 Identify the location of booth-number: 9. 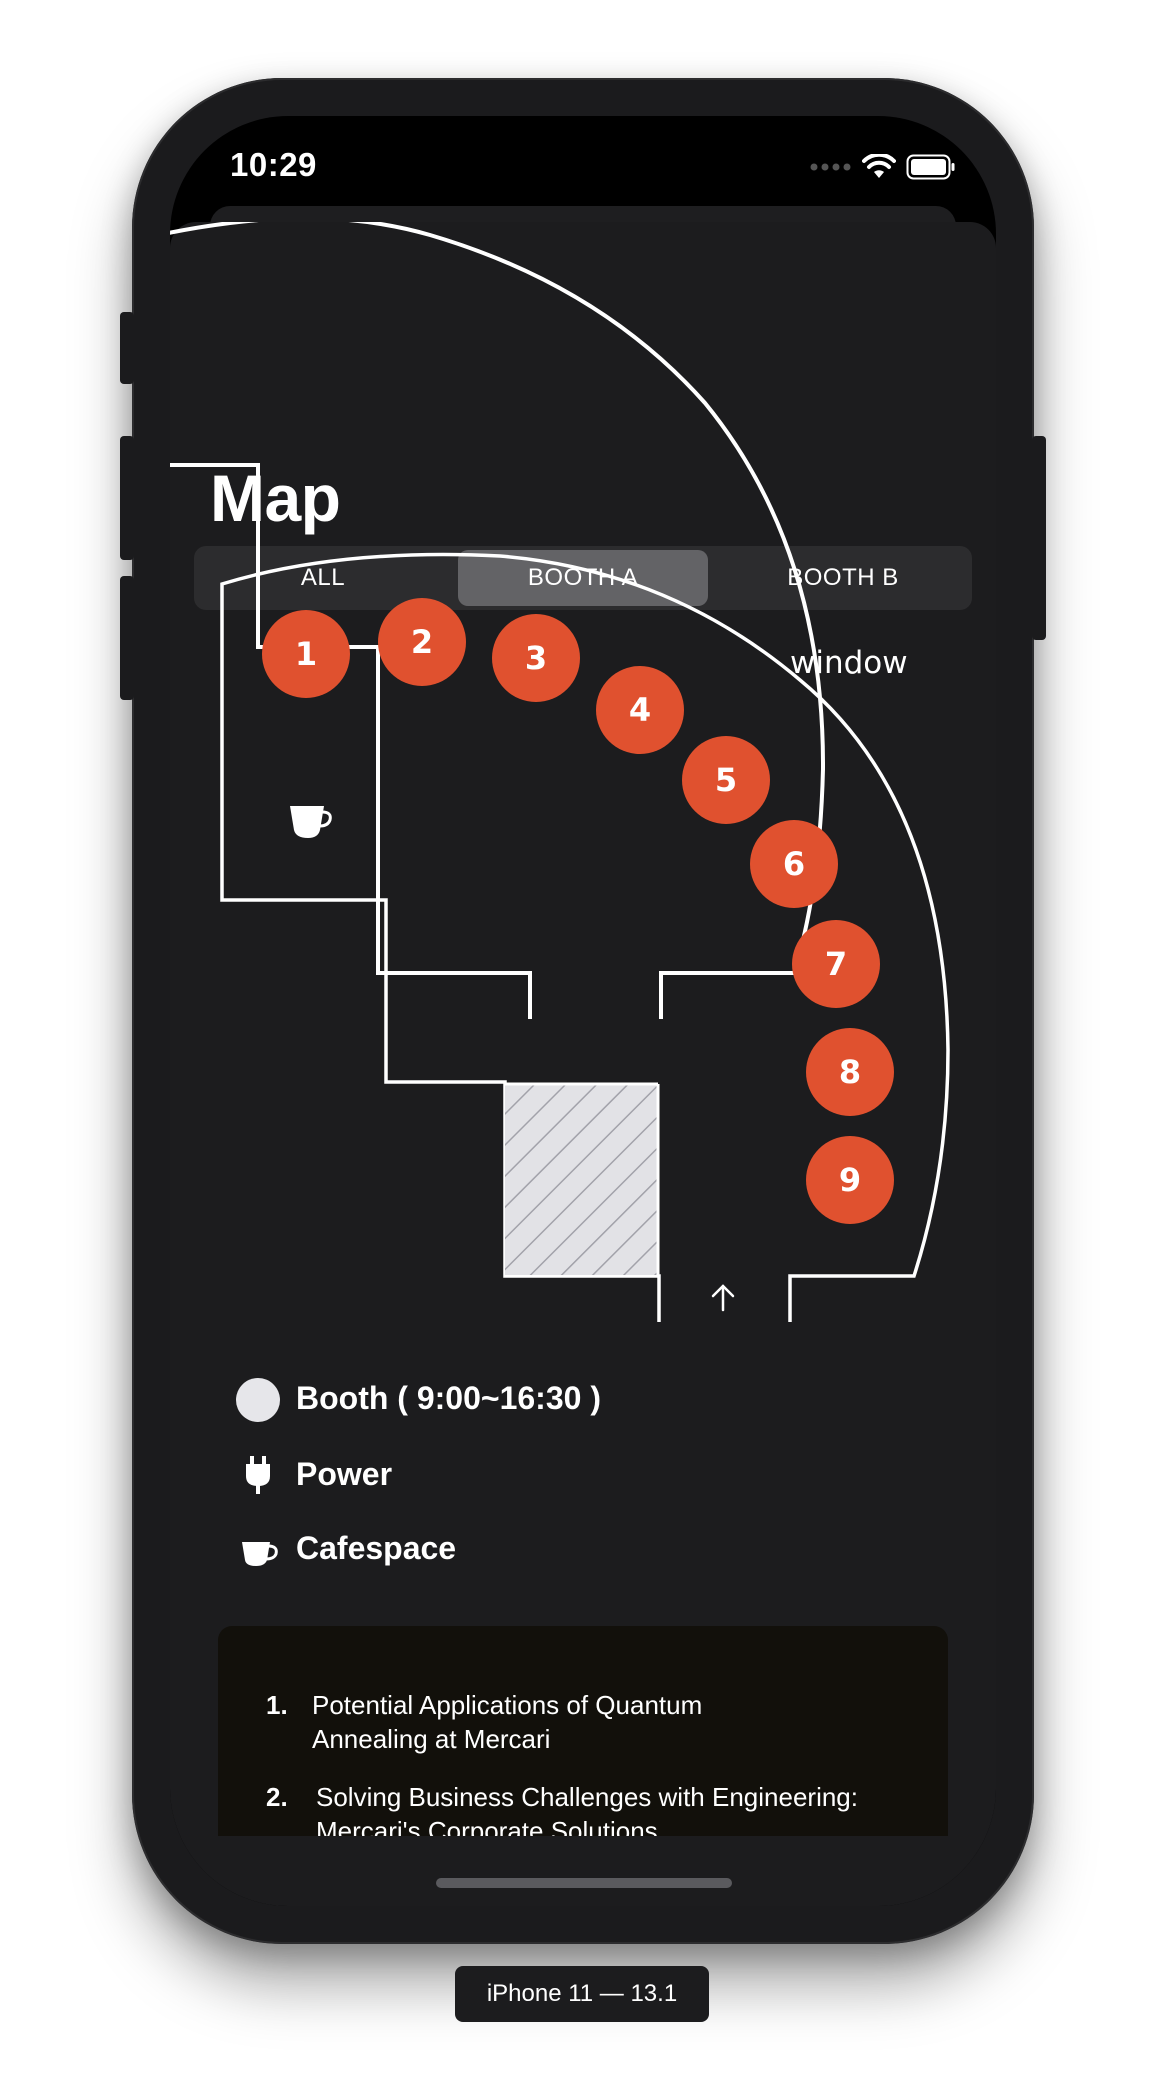
(850, 1180).